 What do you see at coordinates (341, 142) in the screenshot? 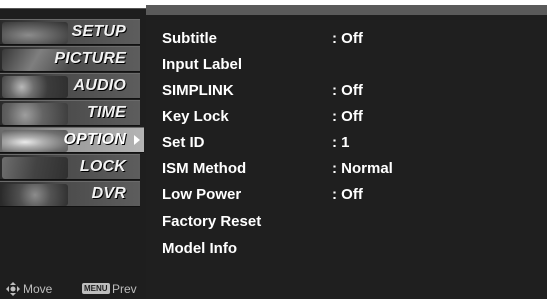
I see `option-value: : 1` at bounding box center [341, 142].